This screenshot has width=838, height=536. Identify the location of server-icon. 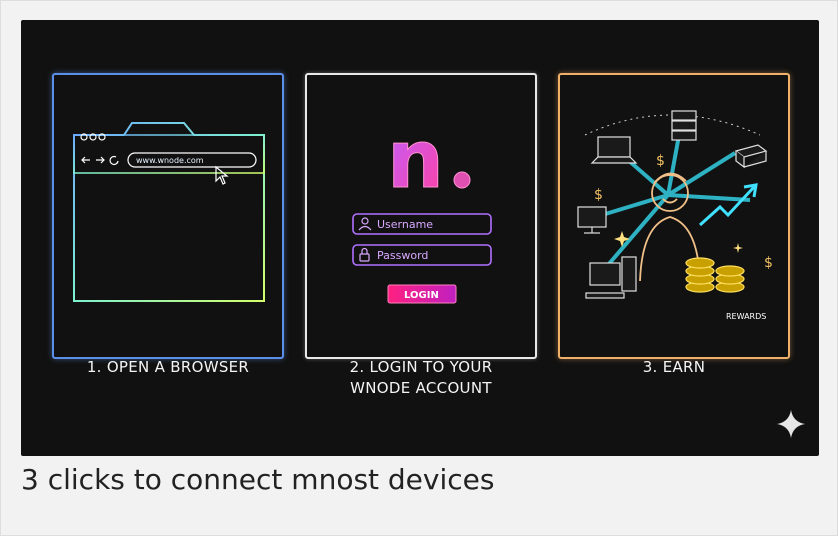
(684, 125).